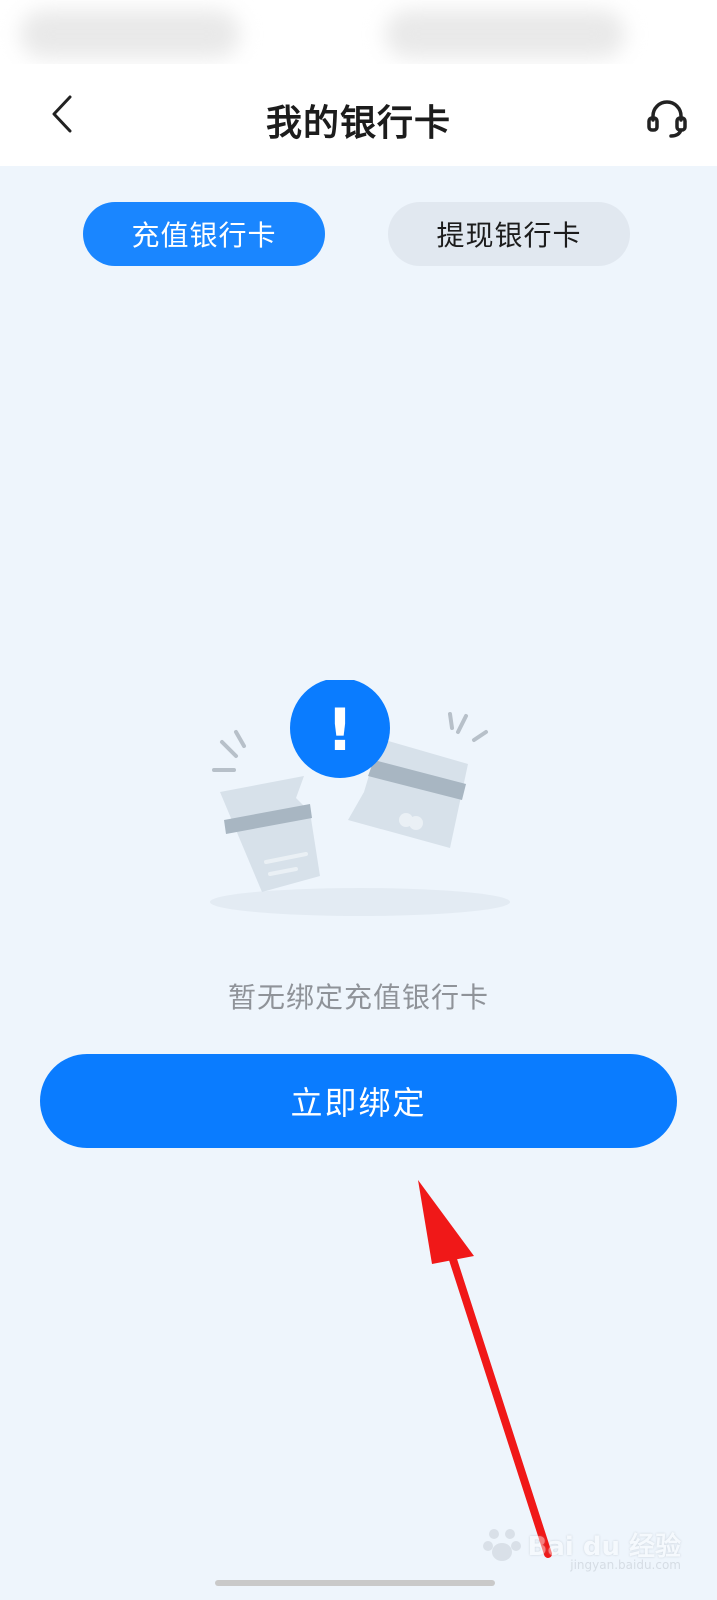 The height and width of the screenshot is (1600, 717). Describe the element at coordinates (358, 997) in the screenshot. I see `empty-state-message: 暂无绑定充值银行卡` at that location.